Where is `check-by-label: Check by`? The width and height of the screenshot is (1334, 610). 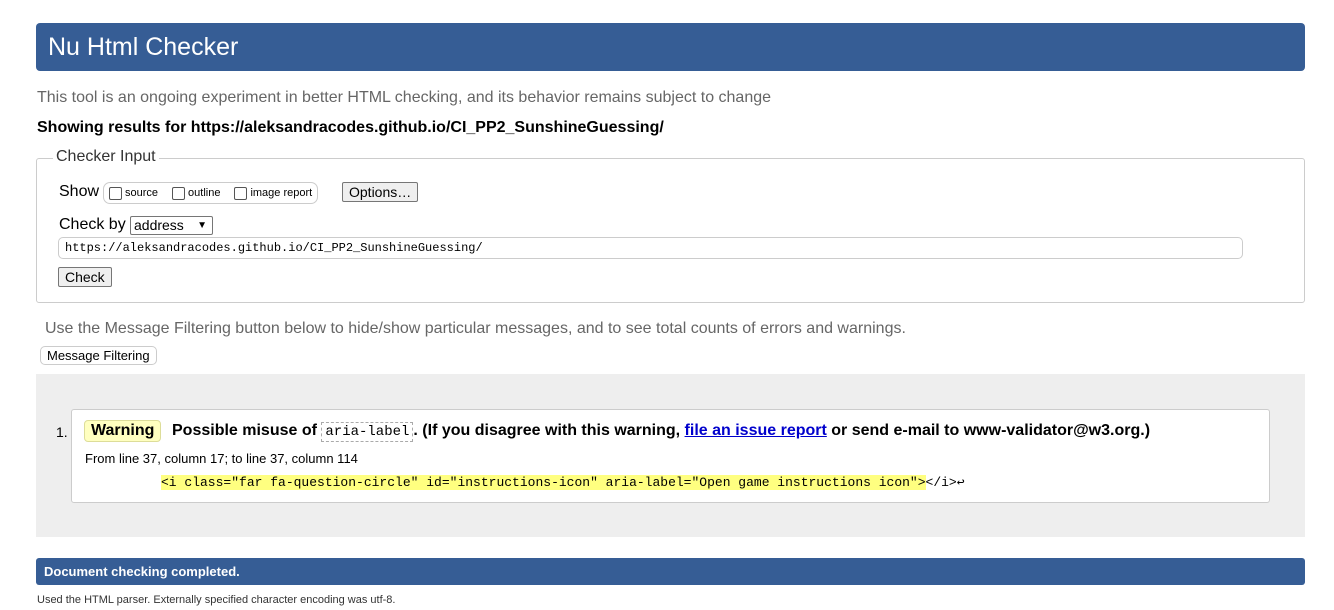 check-by-label: Check by is located at coordinates (92, 224).